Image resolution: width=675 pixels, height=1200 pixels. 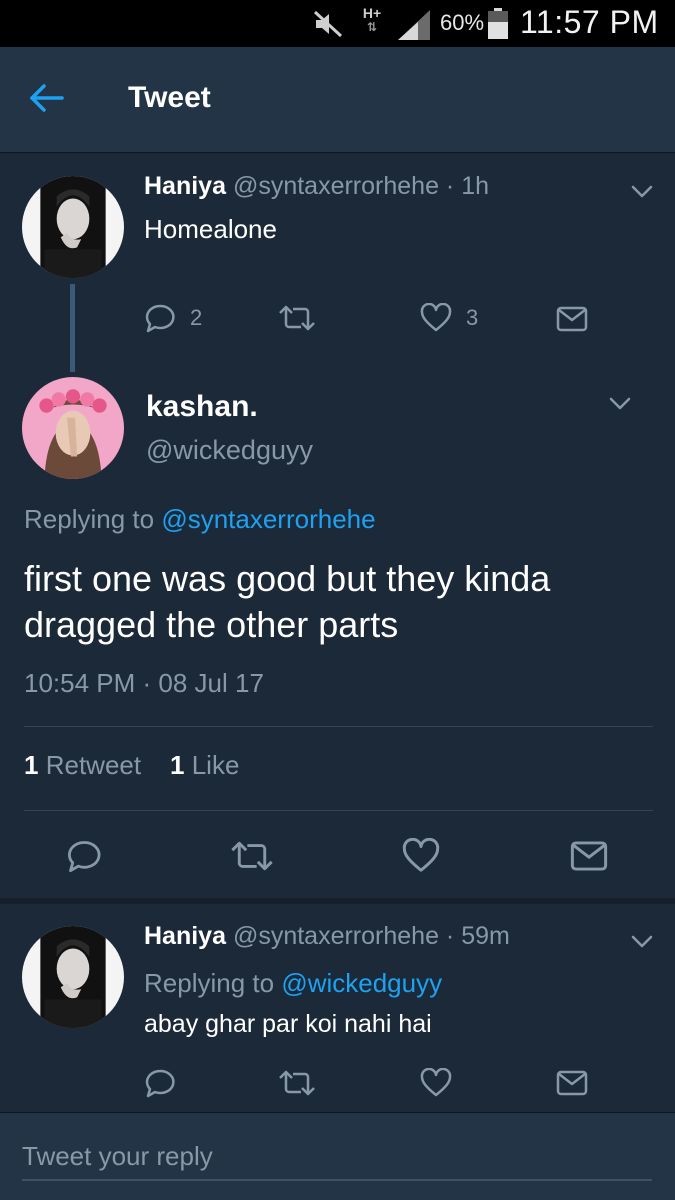 I want to click on tweet-stats: 1 Retweet 1 Like, so click(x=131, y=765).